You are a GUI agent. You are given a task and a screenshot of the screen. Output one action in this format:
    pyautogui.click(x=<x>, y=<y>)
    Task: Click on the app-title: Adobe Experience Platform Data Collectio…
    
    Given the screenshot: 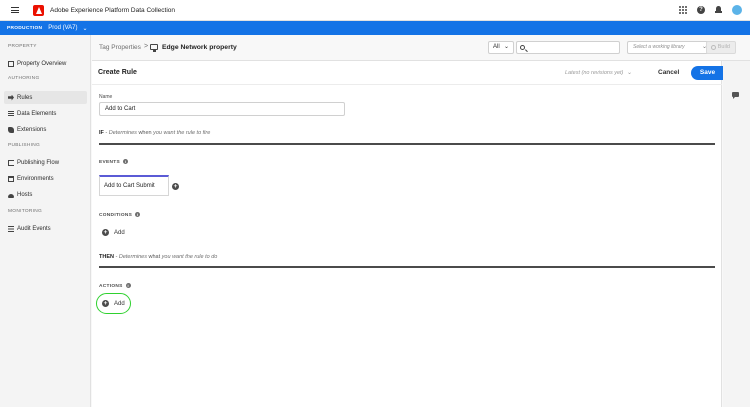 What is the action you would take?
    pyautogui.click(x=113, y=10)
    